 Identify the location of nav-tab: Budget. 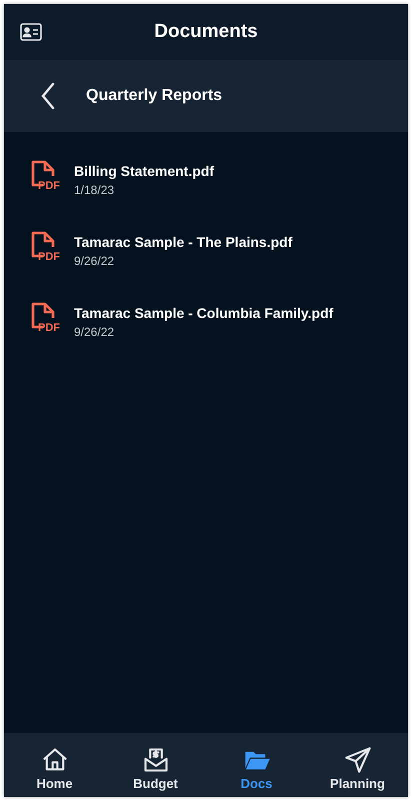
(155, 765).